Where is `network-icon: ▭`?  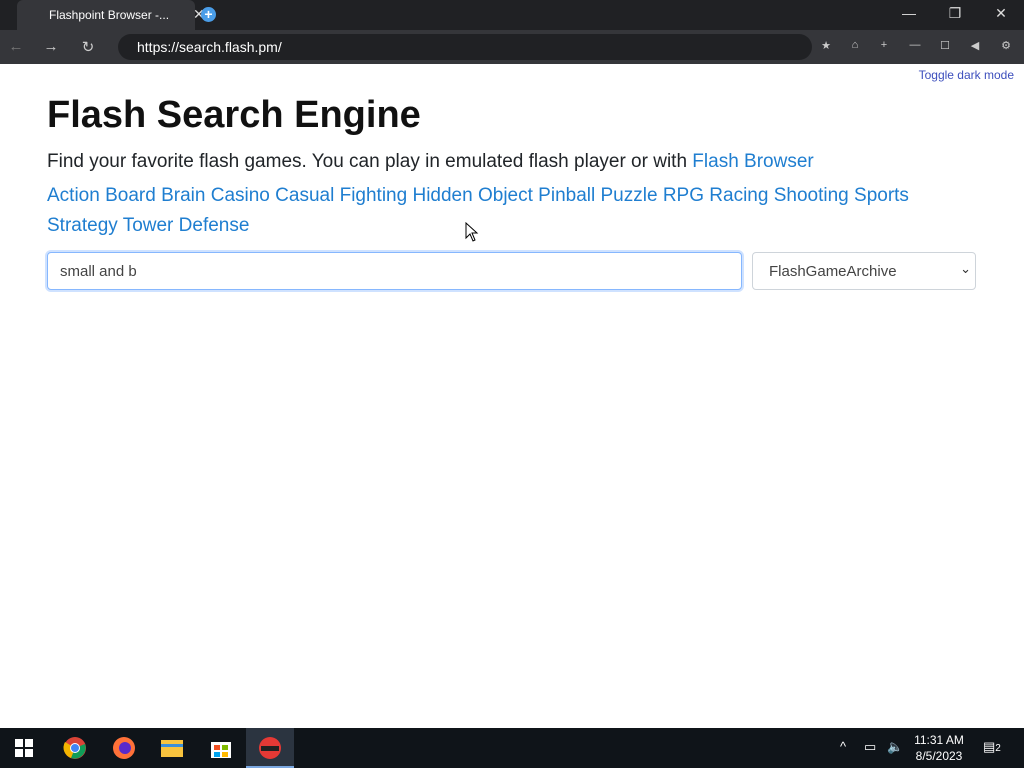 network-icon: ▭ is located at coordinates (870, 747).